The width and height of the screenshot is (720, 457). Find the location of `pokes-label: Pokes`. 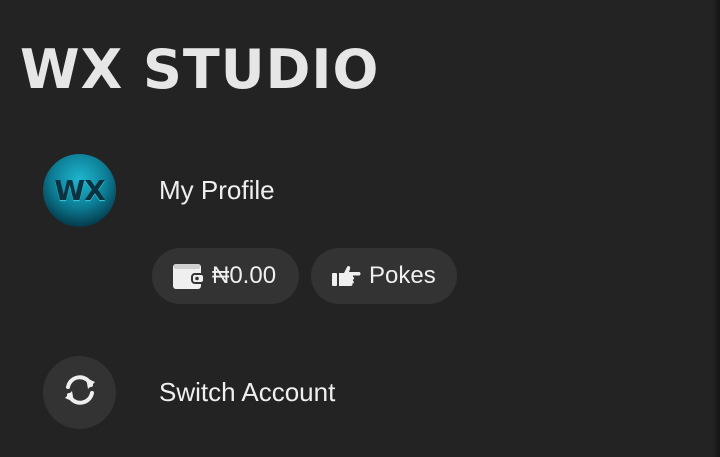

pokes-label: Pokes is located at coordinates (402, 275).